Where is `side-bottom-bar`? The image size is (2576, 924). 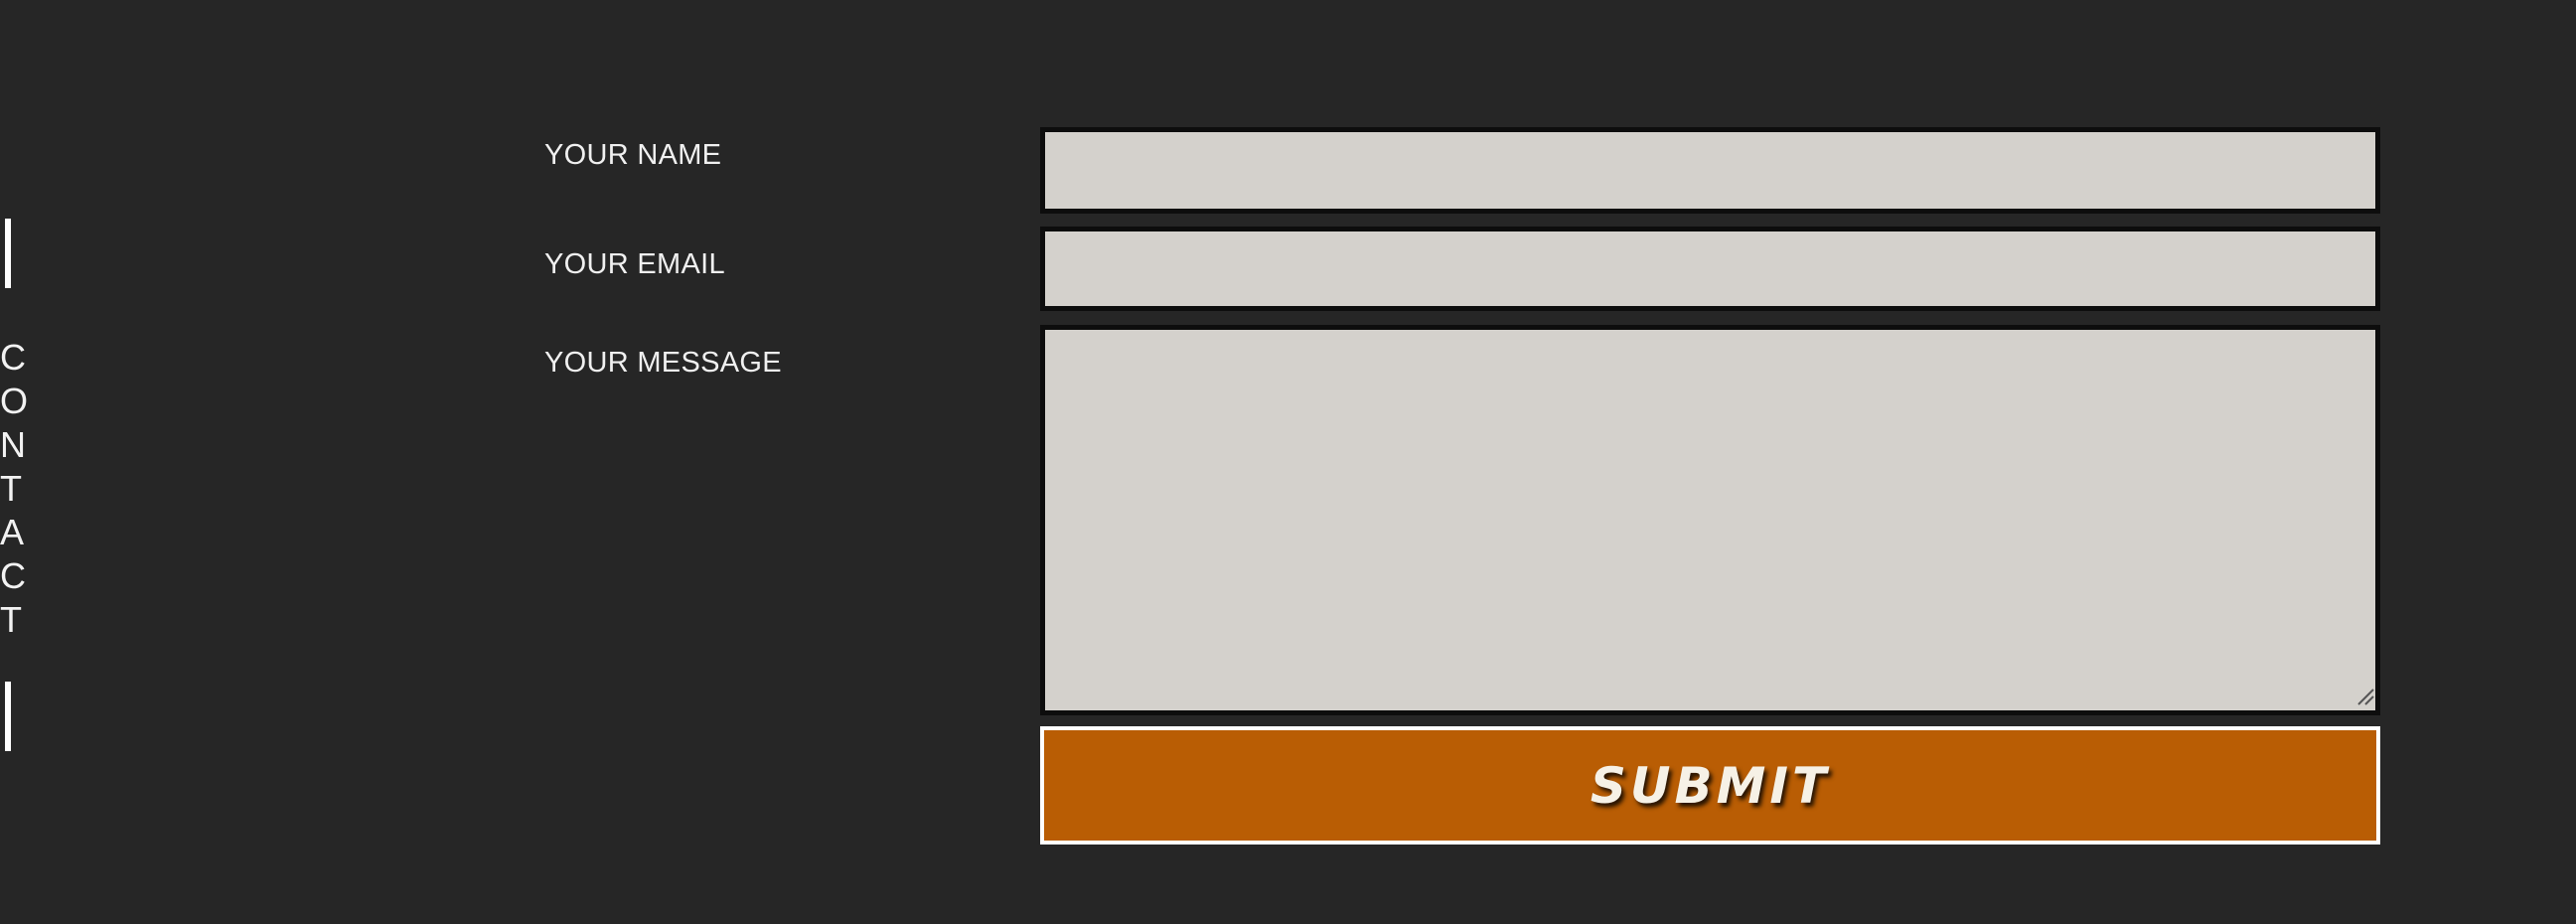
side-bottom-bar is located at coordinates (8, 716).